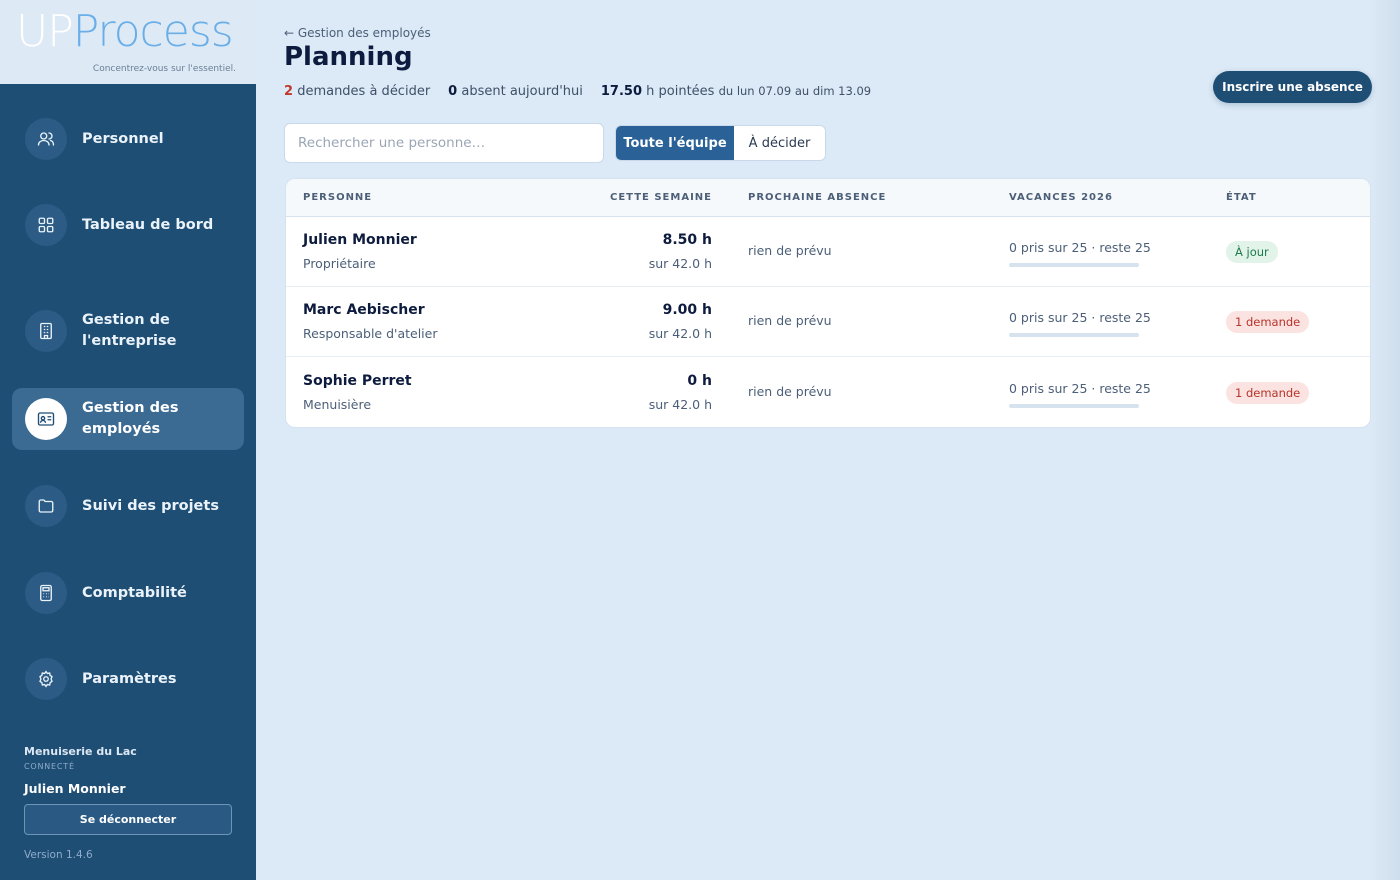  What do you see at coordinates (795, 91) in the screenshot?
I see `hours-period: du lun 07.09 au dim 13.09` at bounding box center [795, 91].